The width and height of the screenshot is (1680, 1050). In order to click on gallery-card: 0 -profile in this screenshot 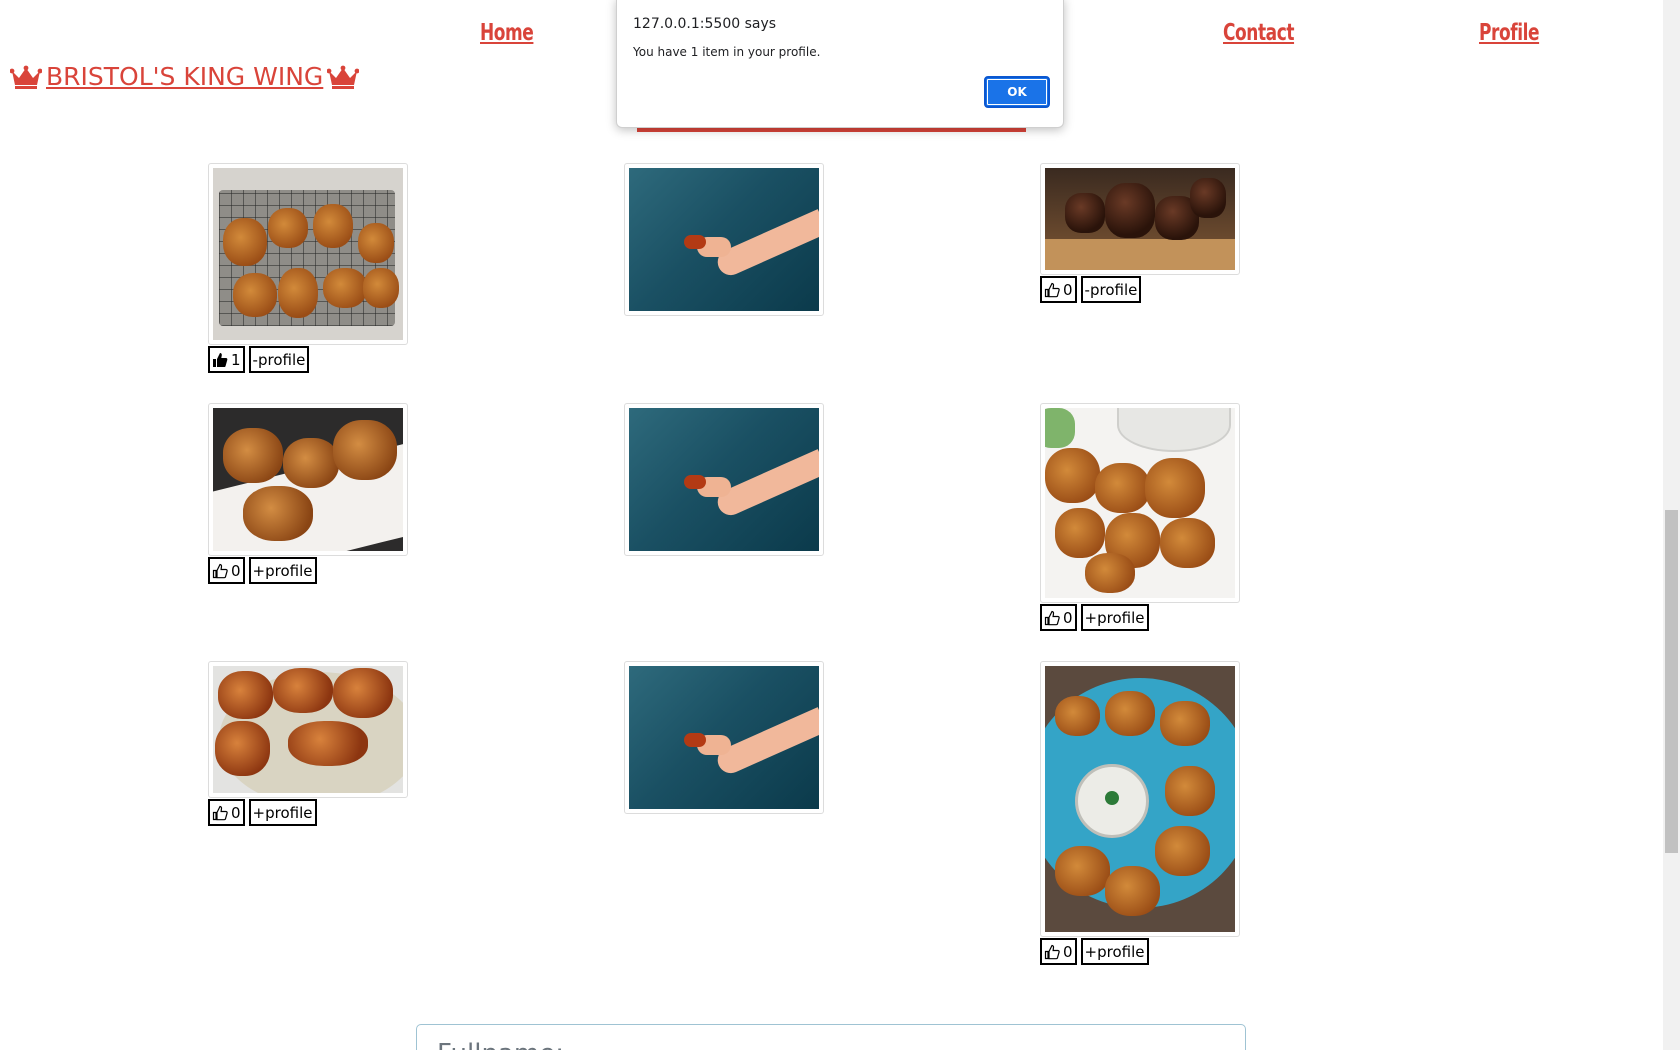, I will do `click(1140, 233)`.